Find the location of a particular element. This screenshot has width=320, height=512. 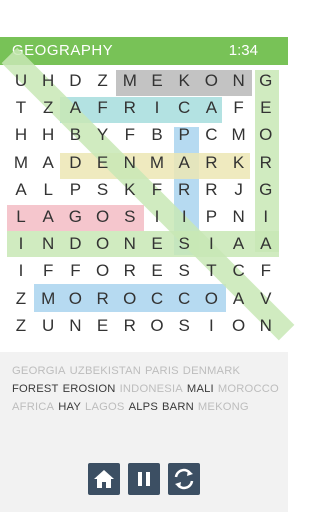

home-button is located at coordinates (104, 479).